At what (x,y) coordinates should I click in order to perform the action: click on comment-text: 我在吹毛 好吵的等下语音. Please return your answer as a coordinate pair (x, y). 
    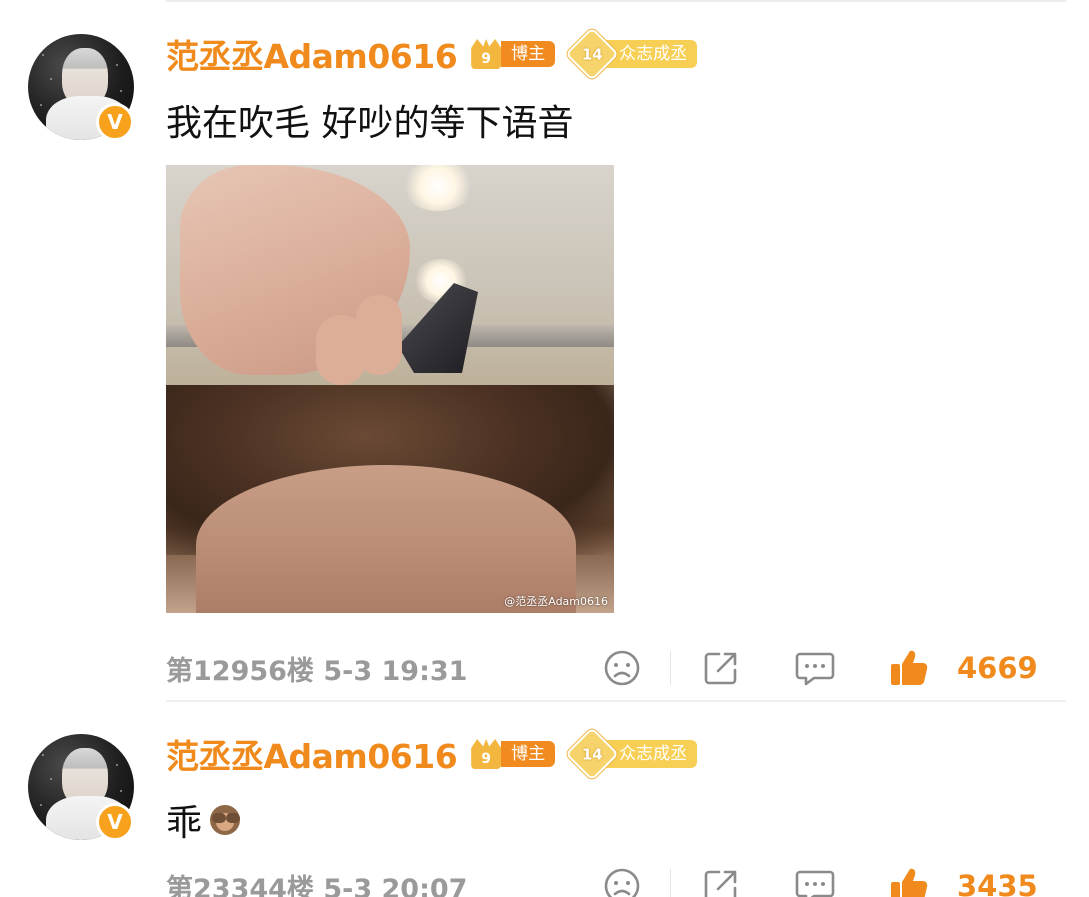
    Looking at the image, I should click on (370, 123).